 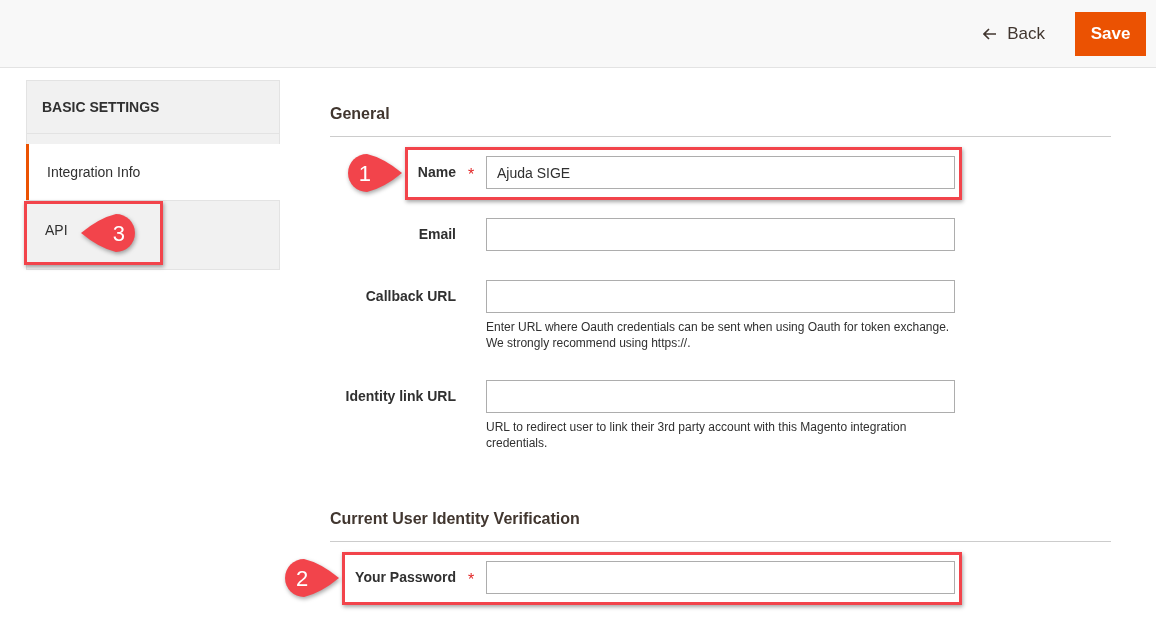 What do you see at coordinates (1014, 33) in the screenshot?
I see `back-button: Back` at bounding box center [1014, 33].